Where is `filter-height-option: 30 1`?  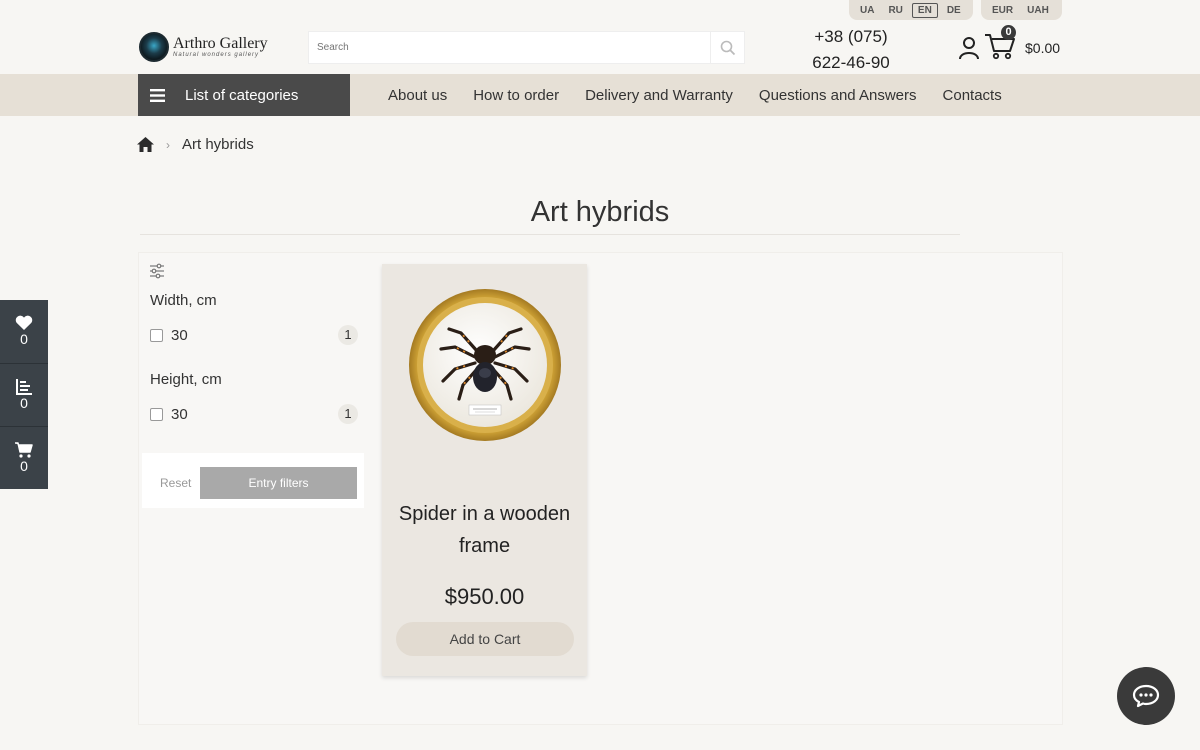
filter-height-option: 30 1 is located at coordinates (254, 414).